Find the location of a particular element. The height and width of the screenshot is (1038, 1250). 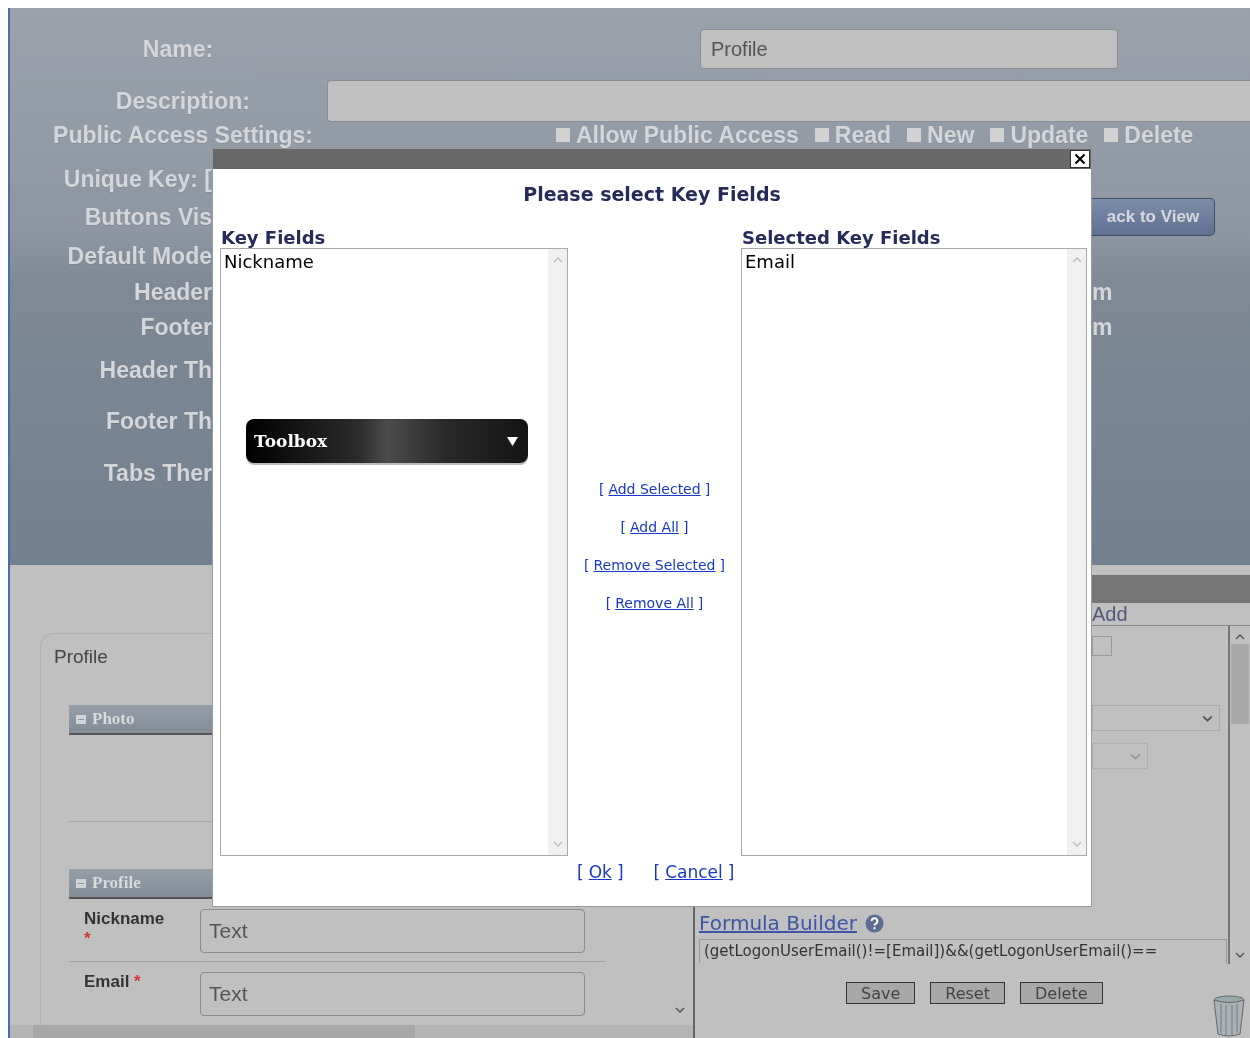

field-label: Nickname * is located at coordinates (124, 929).